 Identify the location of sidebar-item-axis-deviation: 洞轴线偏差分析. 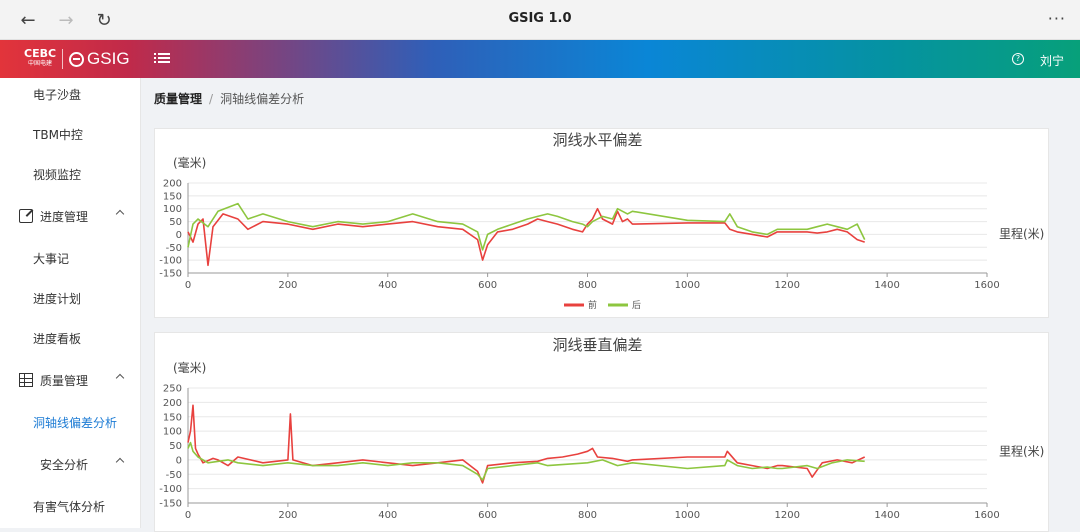
(70, 422).